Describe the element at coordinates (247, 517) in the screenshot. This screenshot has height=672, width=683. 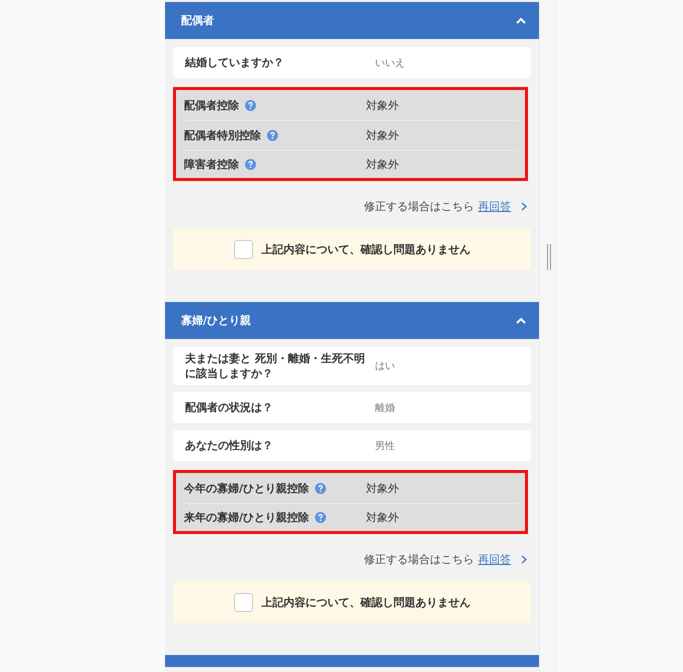
I see `deduction-label: 来年の寡婦/ひとり親控除` at that location.